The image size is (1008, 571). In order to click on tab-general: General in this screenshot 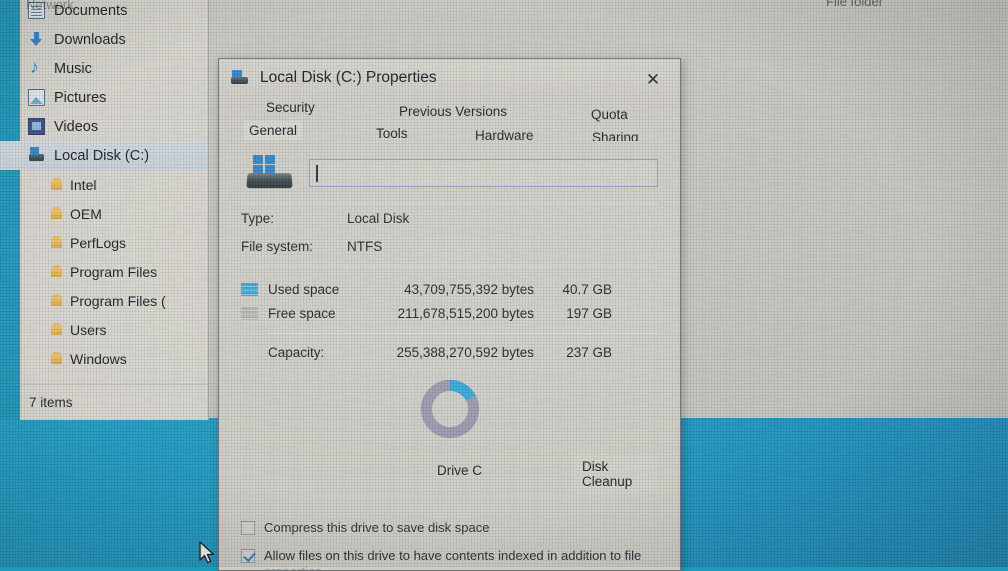, I will do `click(273, 130)`.